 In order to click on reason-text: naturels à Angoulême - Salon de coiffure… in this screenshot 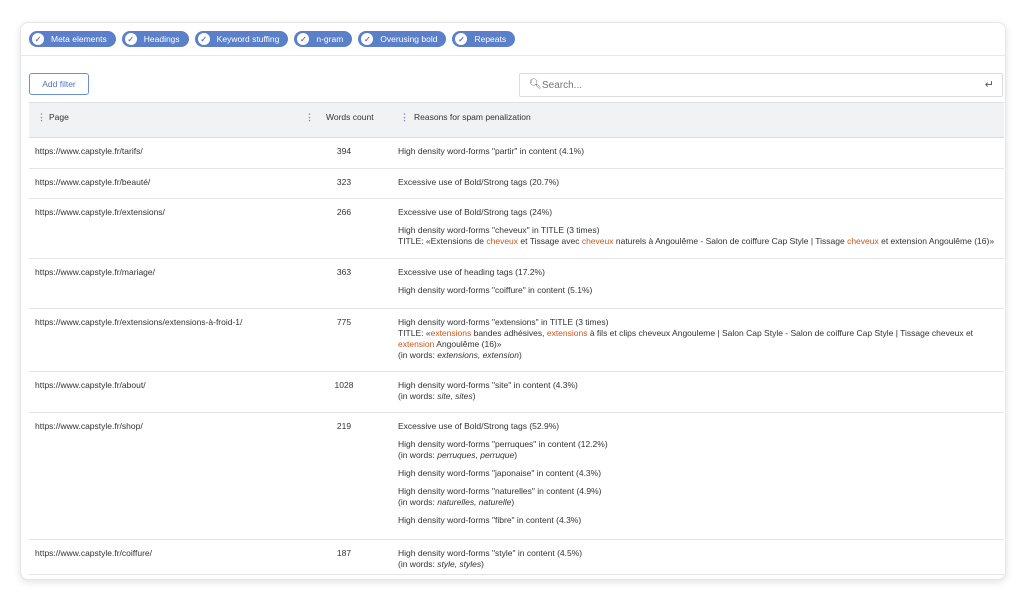, I will do `click(730, 241)`.